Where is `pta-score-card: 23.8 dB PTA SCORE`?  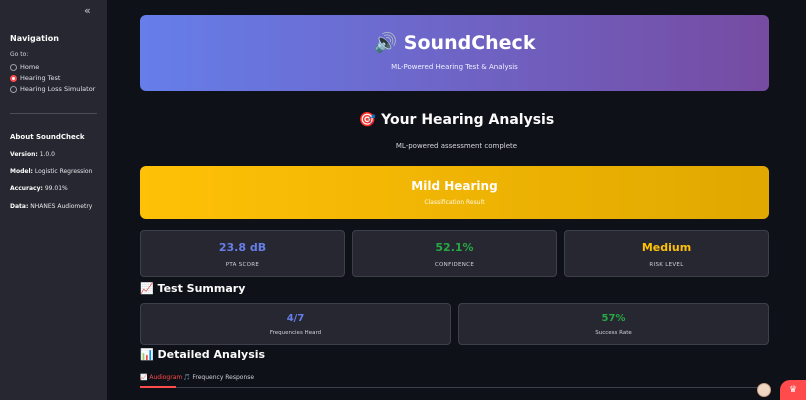
pta-score-card: 23.8 dB PTA SCORE is located at coordinates (242, 253).